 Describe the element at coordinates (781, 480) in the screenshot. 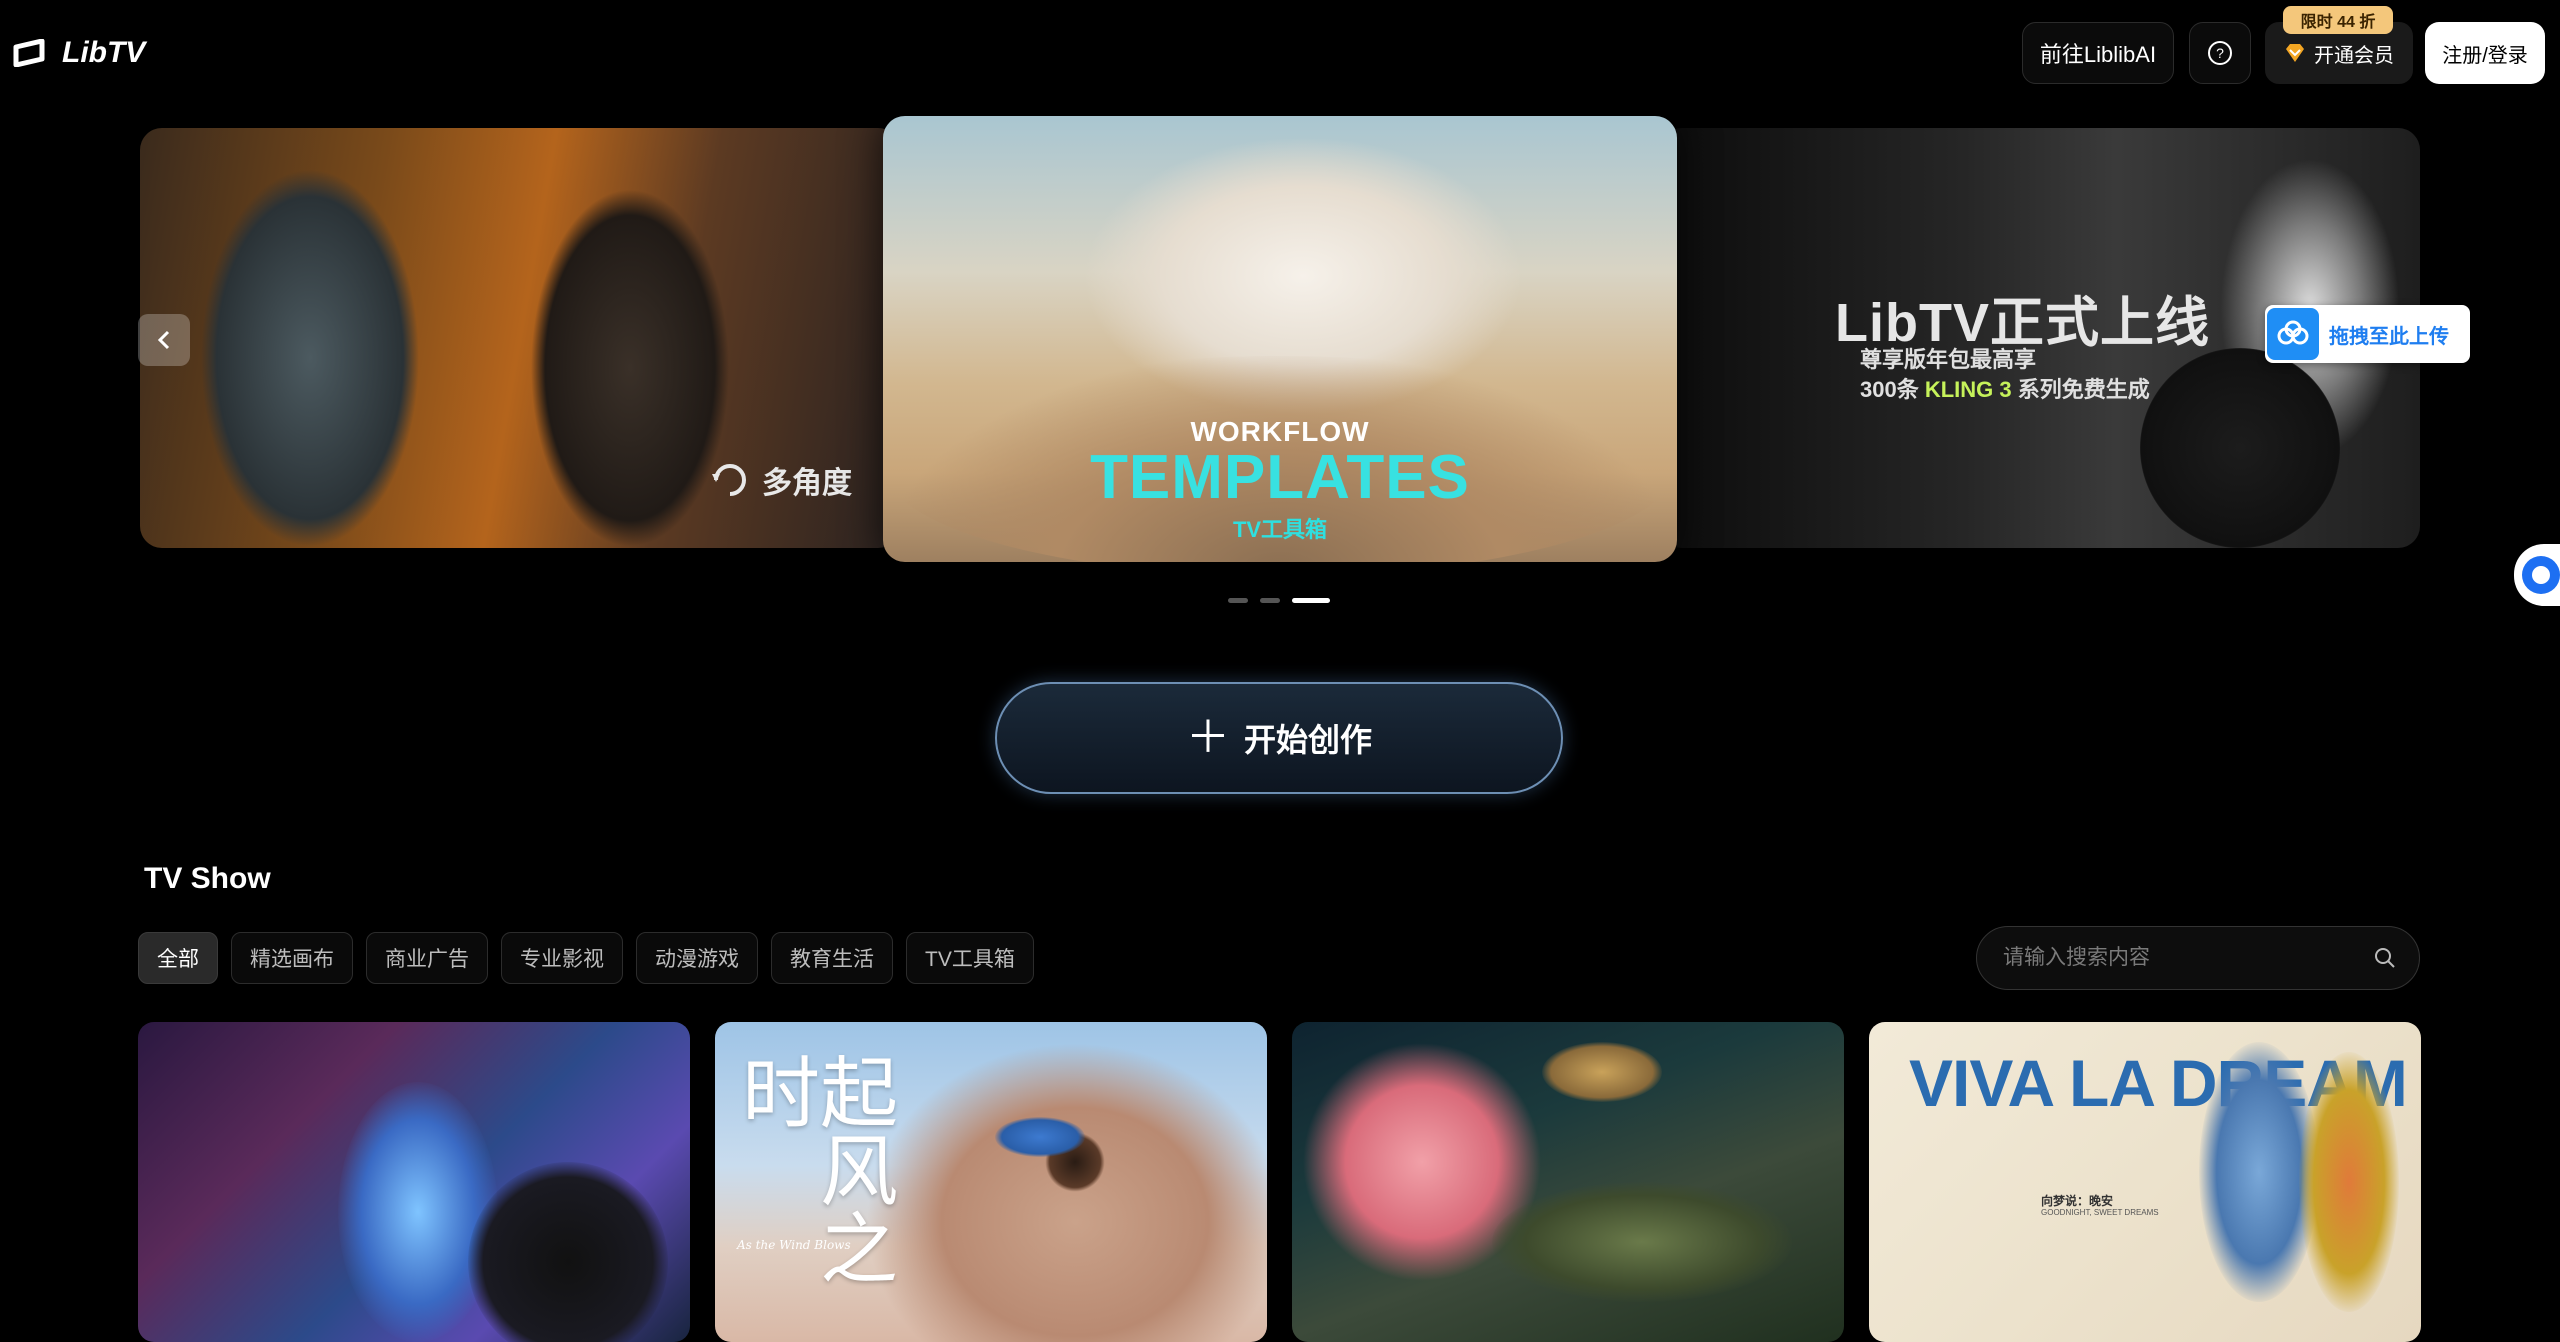

I see `slide-left-caption: 多角度` at that location.